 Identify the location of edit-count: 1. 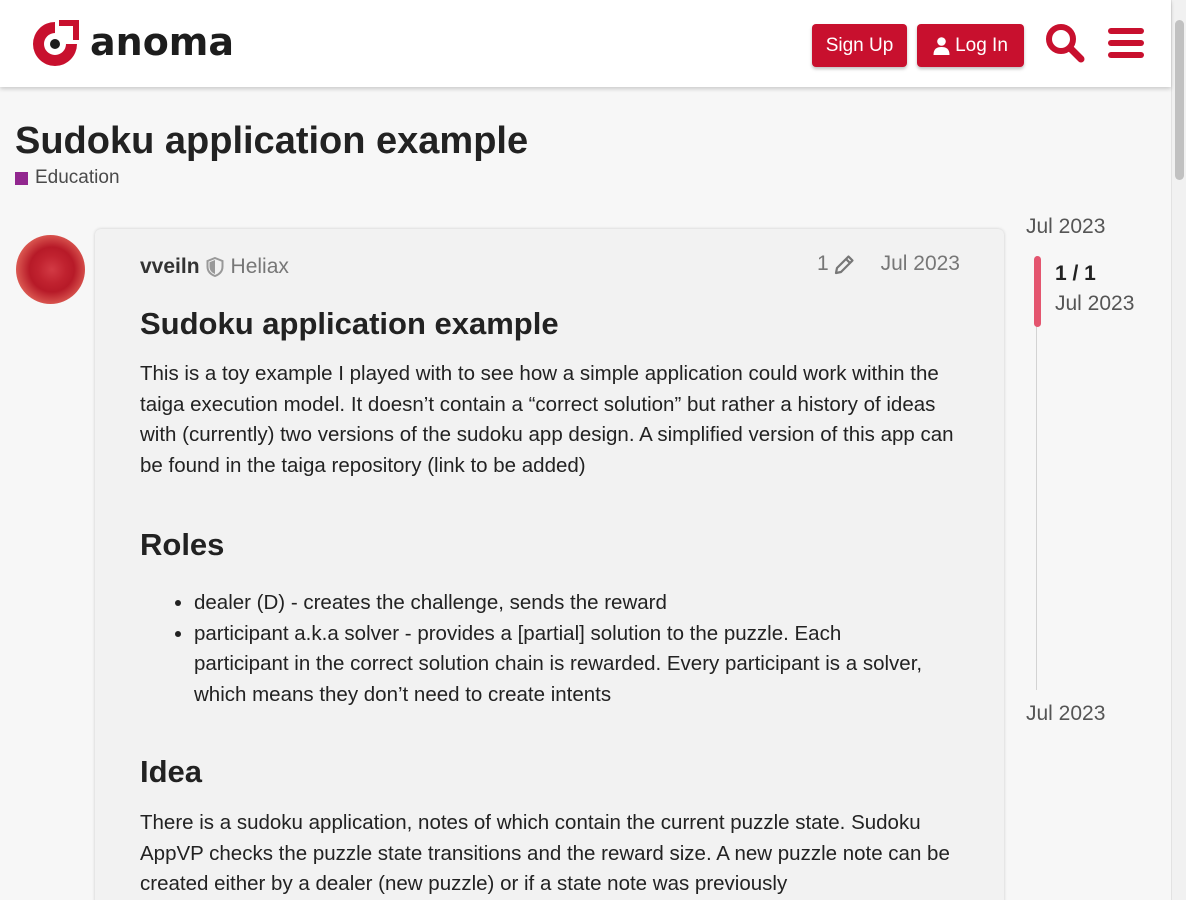
(823, 263).